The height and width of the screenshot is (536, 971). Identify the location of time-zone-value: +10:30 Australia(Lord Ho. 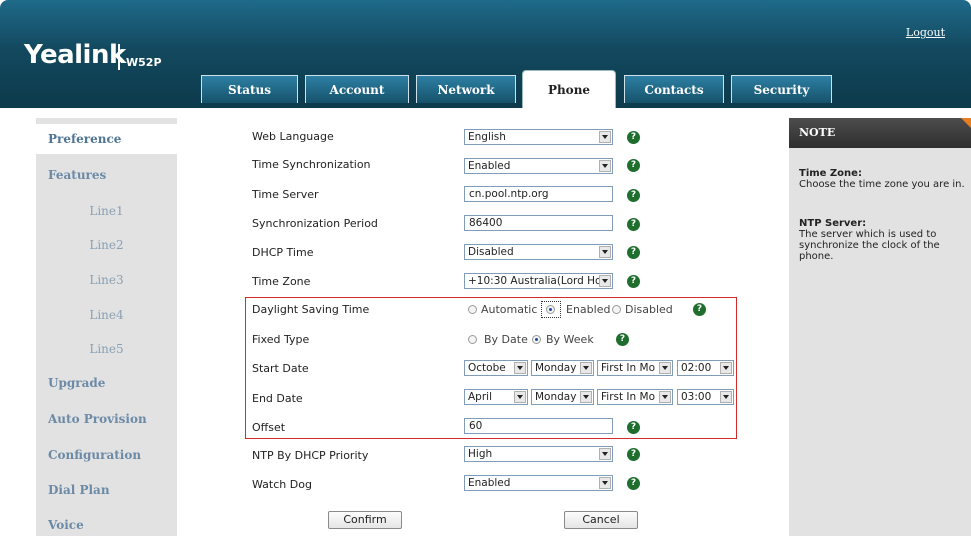
(535, 281).